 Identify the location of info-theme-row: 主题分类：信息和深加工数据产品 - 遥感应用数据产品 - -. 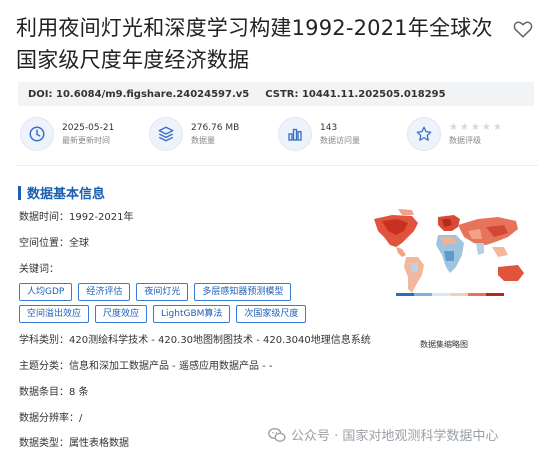
(146, 367).